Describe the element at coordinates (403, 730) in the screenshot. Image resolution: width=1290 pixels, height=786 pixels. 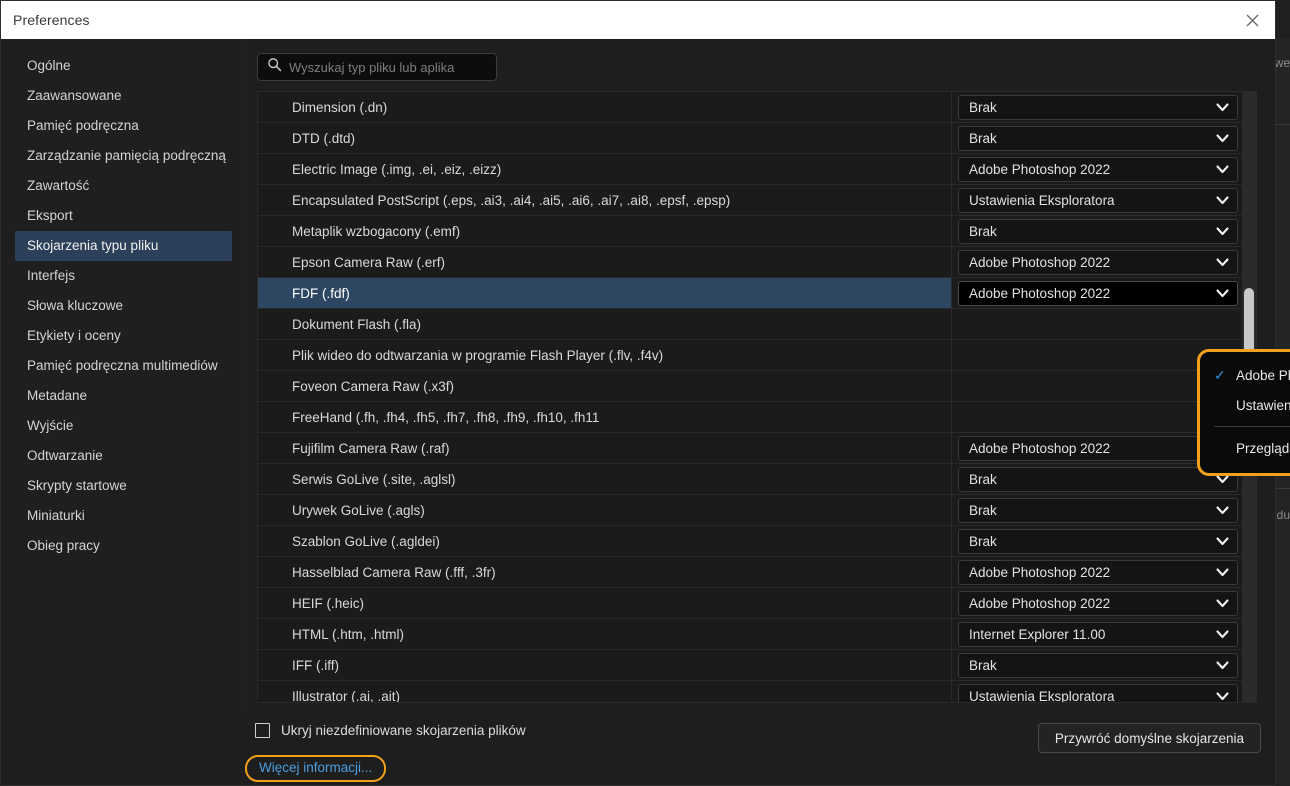
I see `hide-undefined-label: Ukryj niezdefiniowane skojarzenia plików` at that location.